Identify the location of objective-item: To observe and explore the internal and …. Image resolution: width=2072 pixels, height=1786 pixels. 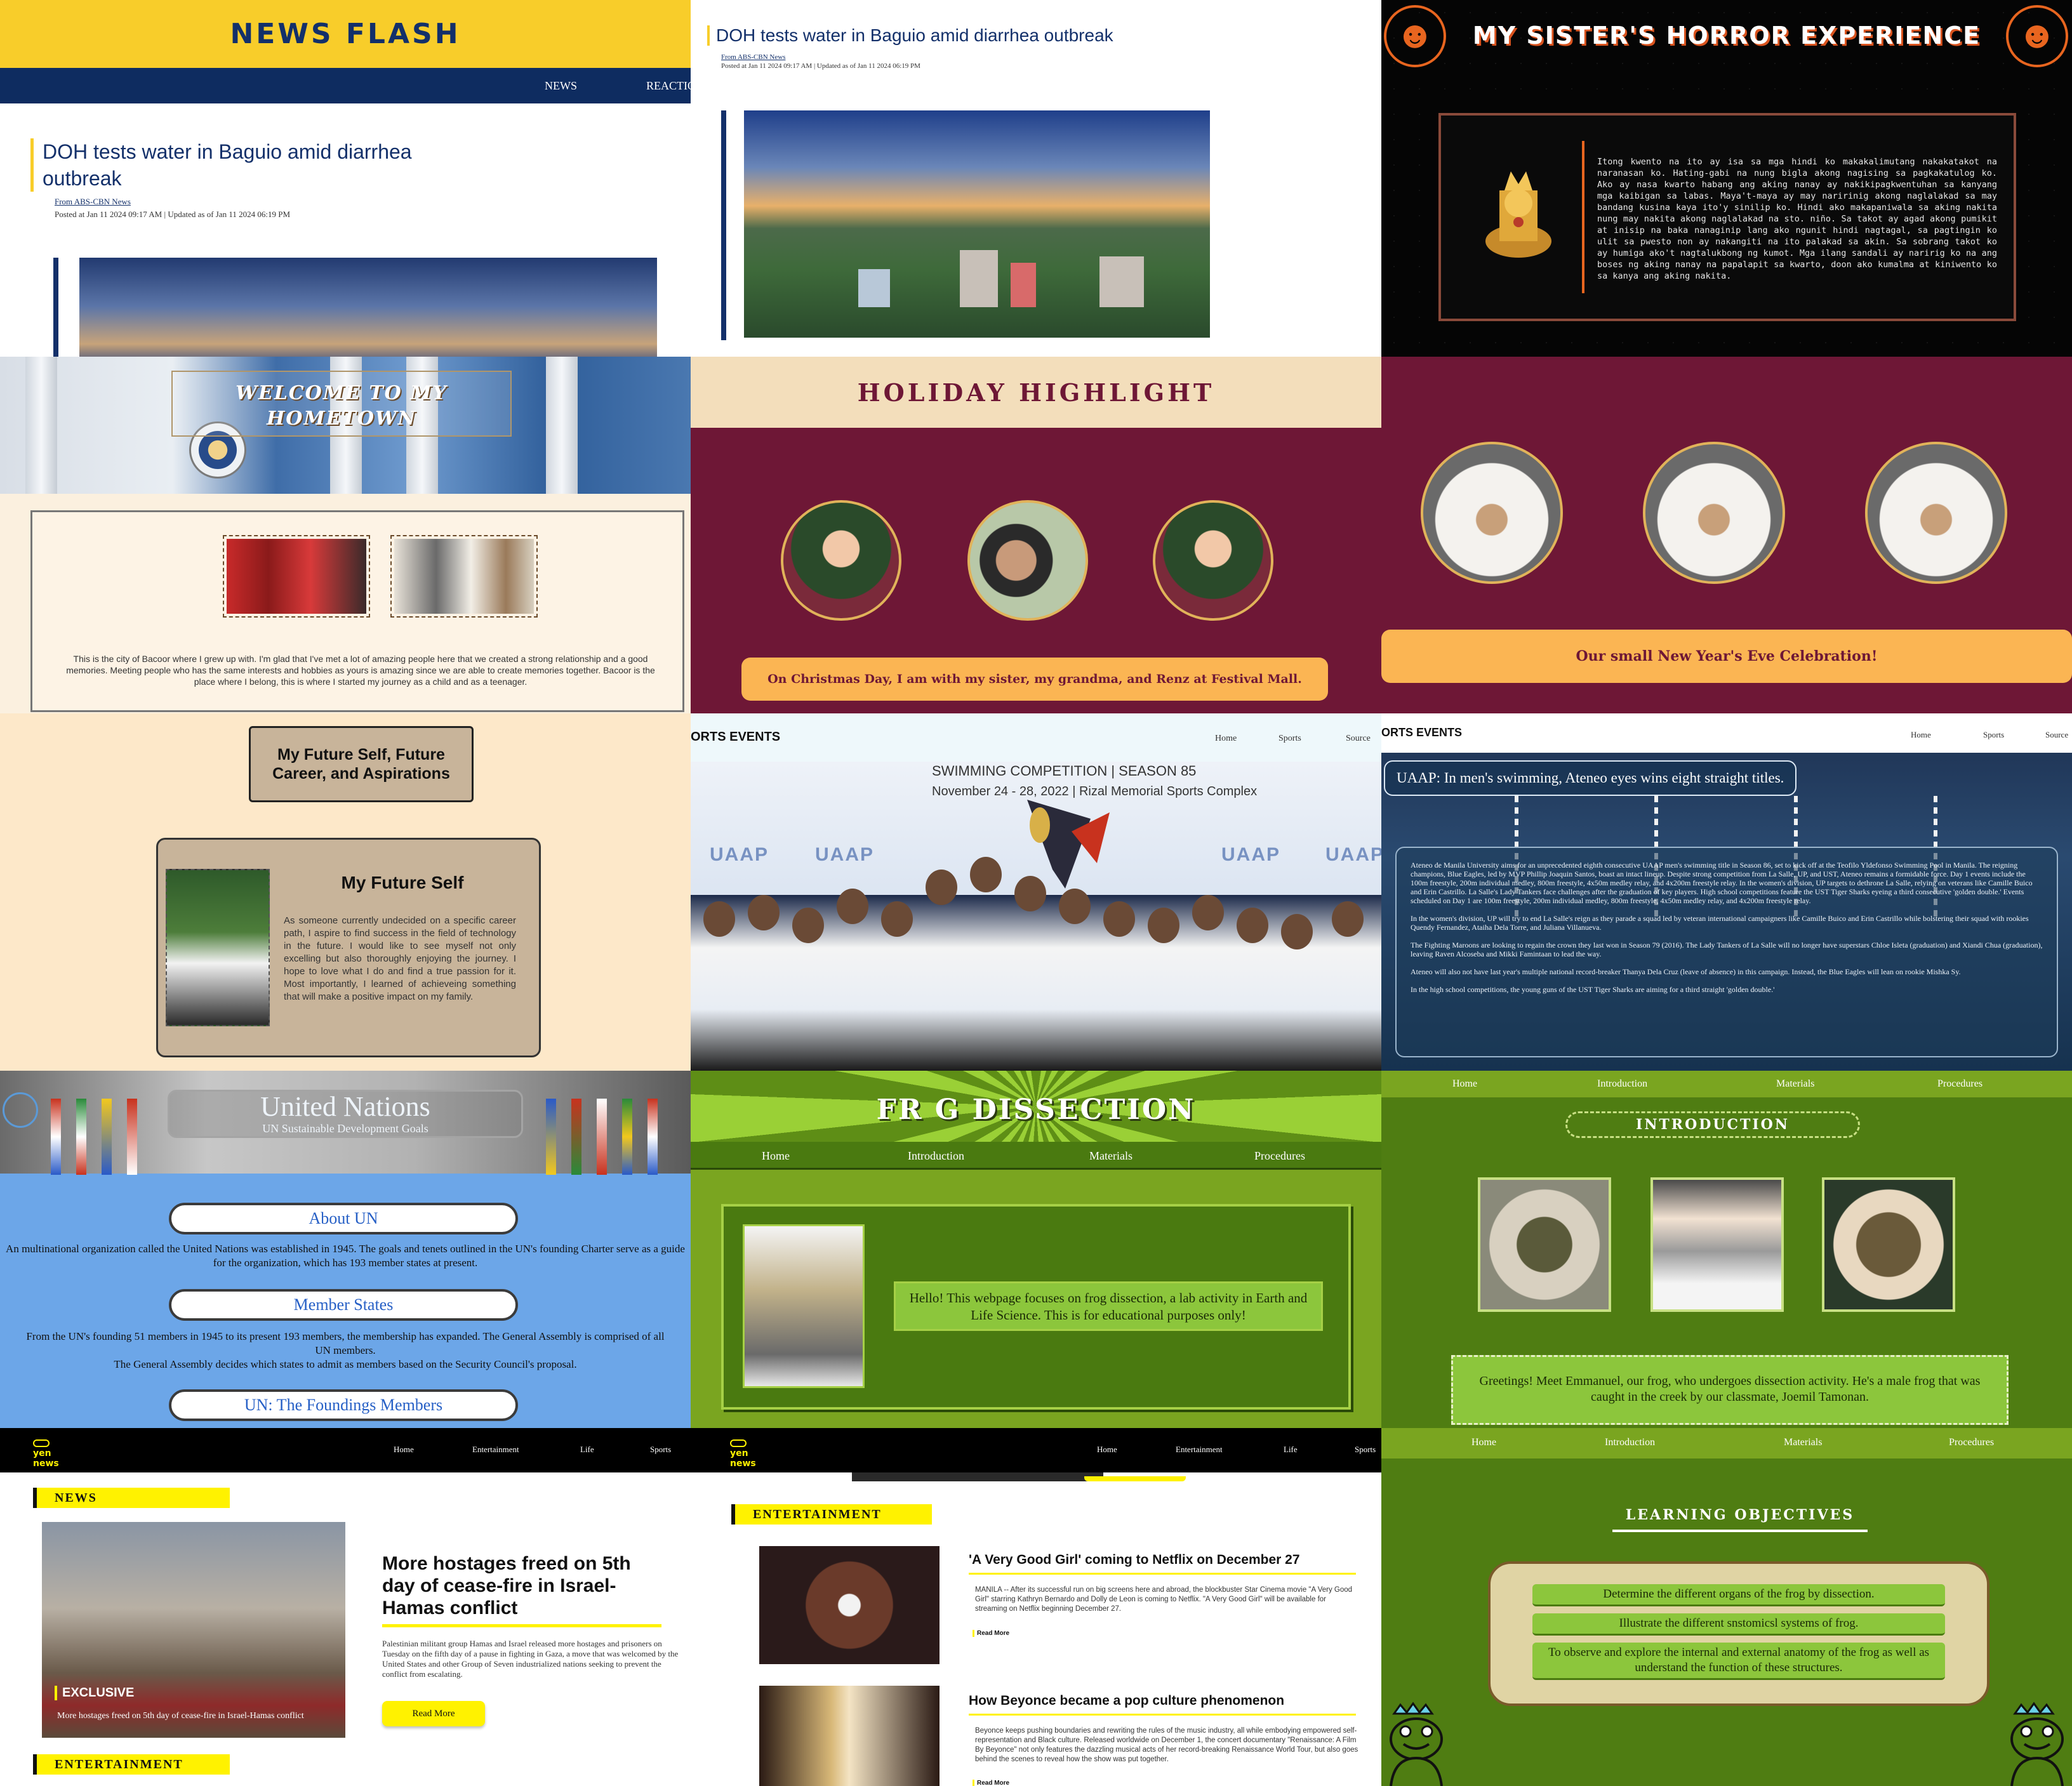
(1738, 1661).